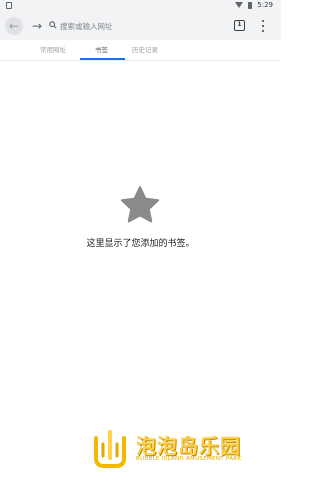 The width and height of the screenshot is (320, 500). I want to click on watermark-logo: 泡泡岛乐园 BUBBLE ISLAND AMUSEMENT PARK, so click(182, 450).